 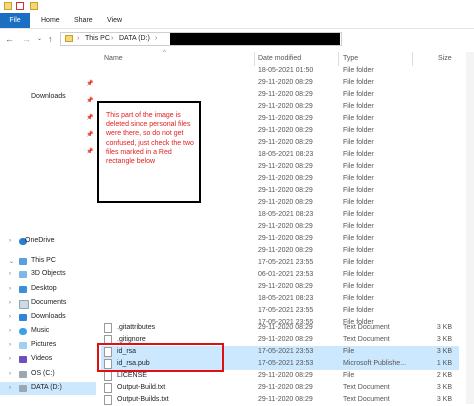 What do you see at coordinates (48, 96) in the screenshot?
I see `nav-item-downloads-quick: Downloads` at bounding box center [48, 96].